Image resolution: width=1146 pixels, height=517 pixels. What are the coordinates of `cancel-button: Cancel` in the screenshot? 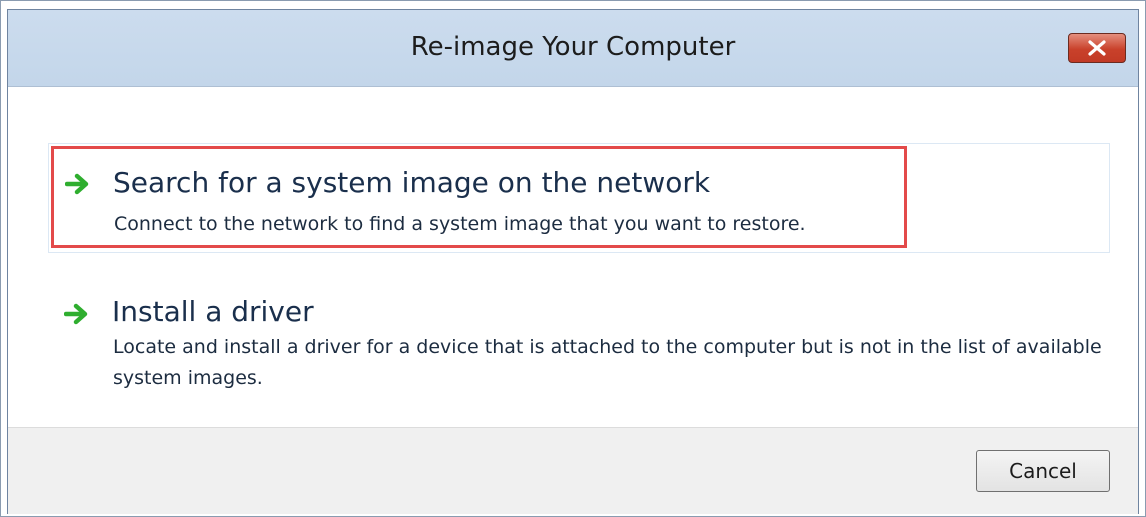 It's located at (1043, 471).